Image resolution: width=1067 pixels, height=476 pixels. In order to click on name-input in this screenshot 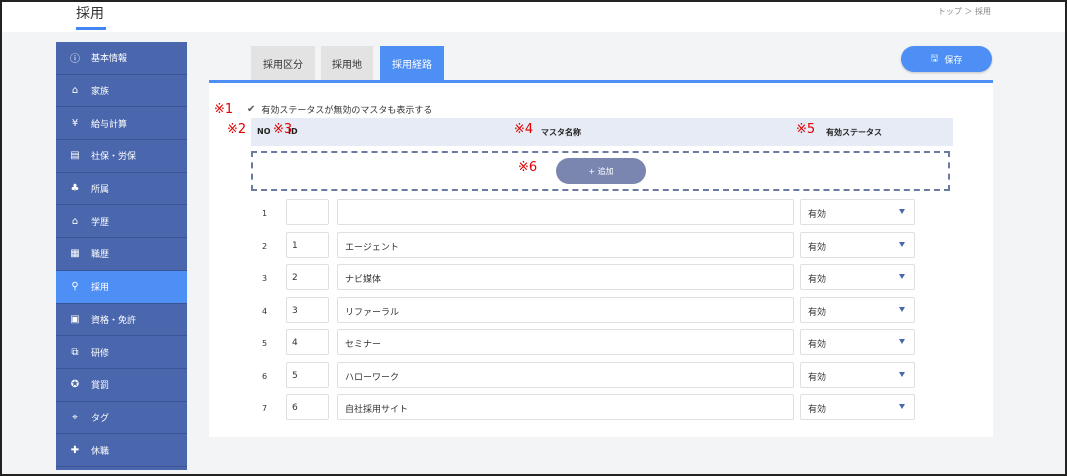, I will do `click(565, 212)`.